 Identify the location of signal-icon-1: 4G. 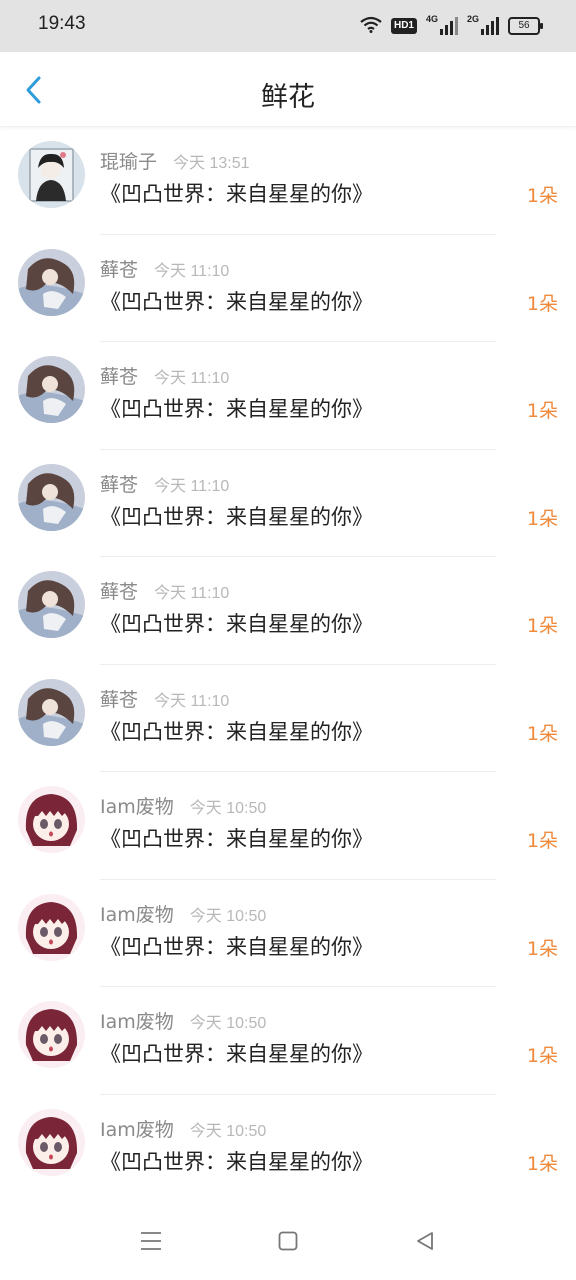
(442, 24).